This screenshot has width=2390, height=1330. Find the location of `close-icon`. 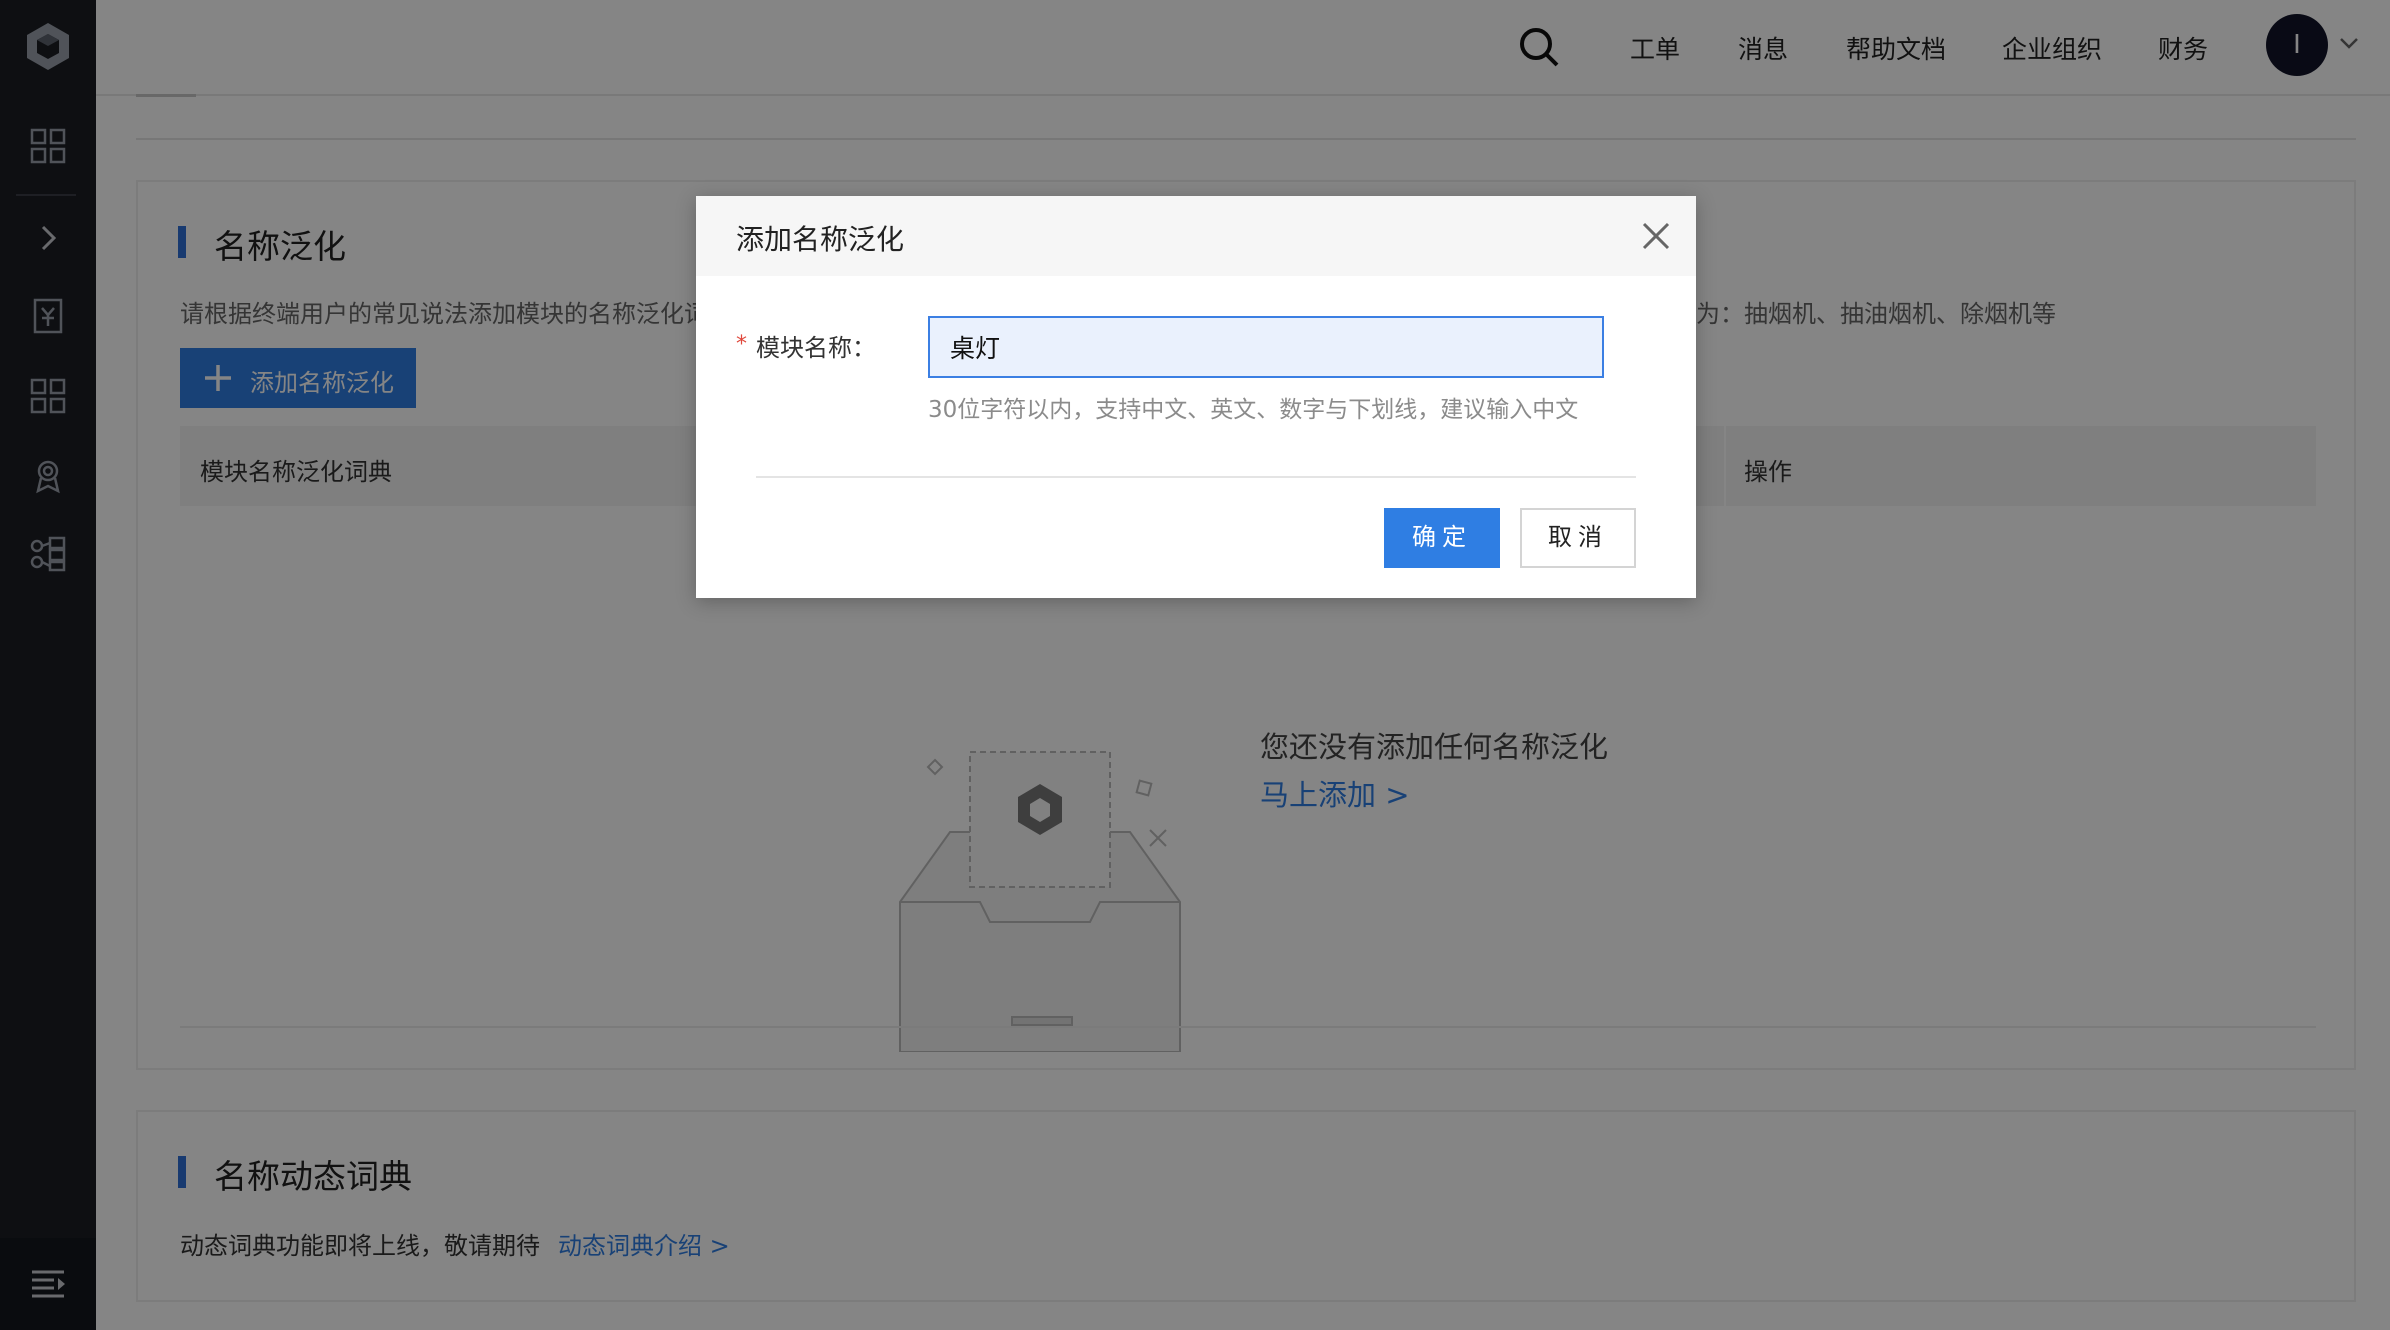

close-icon is located at coordinates (1656, 236).